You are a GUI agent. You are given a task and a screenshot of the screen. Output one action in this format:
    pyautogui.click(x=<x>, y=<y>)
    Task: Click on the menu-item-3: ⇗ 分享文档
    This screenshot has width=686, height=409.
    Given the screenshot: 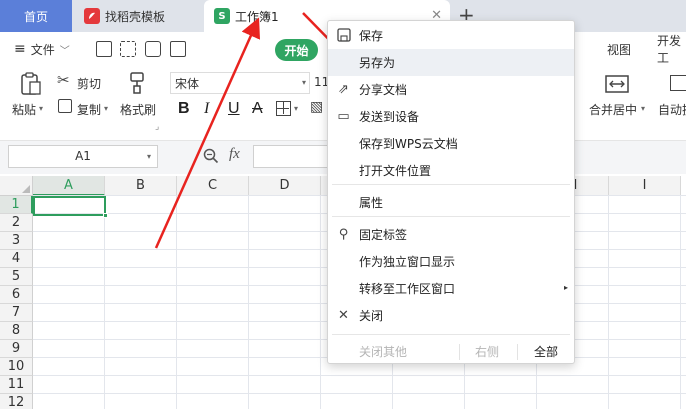 What is the action you would take?
    pyautogui.click(x=451, y=89)
    